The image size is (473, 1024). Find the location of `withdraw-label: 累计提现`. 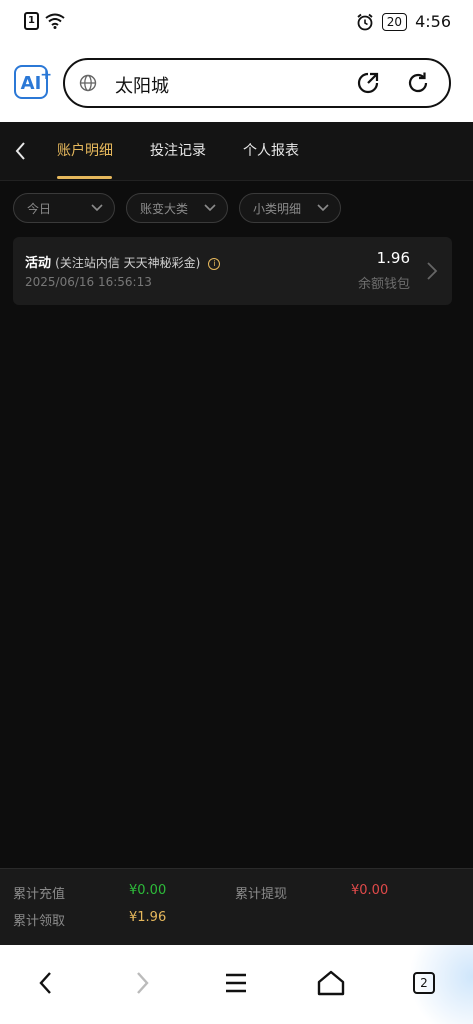

withdraw-label: 累计提现 is located at coordinates (261, 894).